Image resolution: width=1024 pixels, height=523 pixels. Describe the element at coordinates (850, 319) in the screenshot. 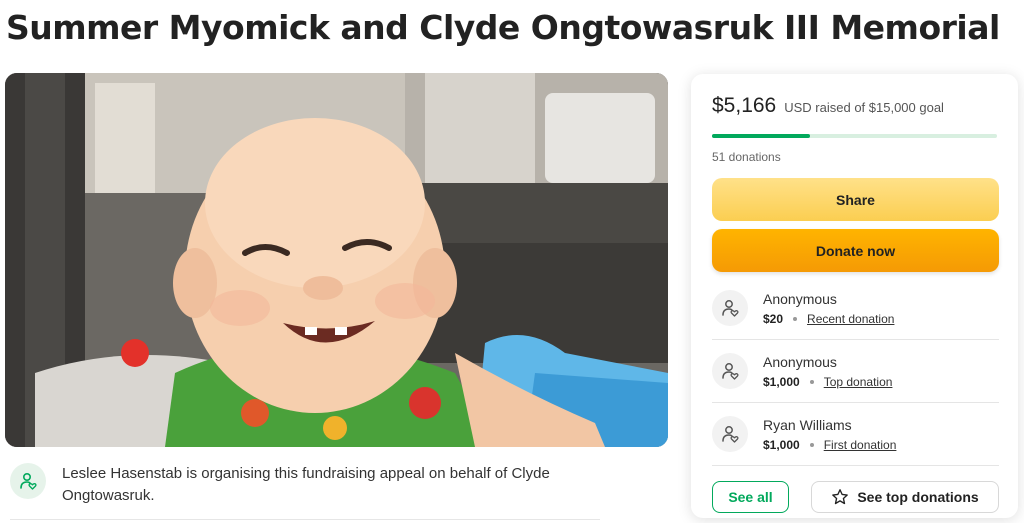

I see `recent-donation-link: Recent donation` at that location.